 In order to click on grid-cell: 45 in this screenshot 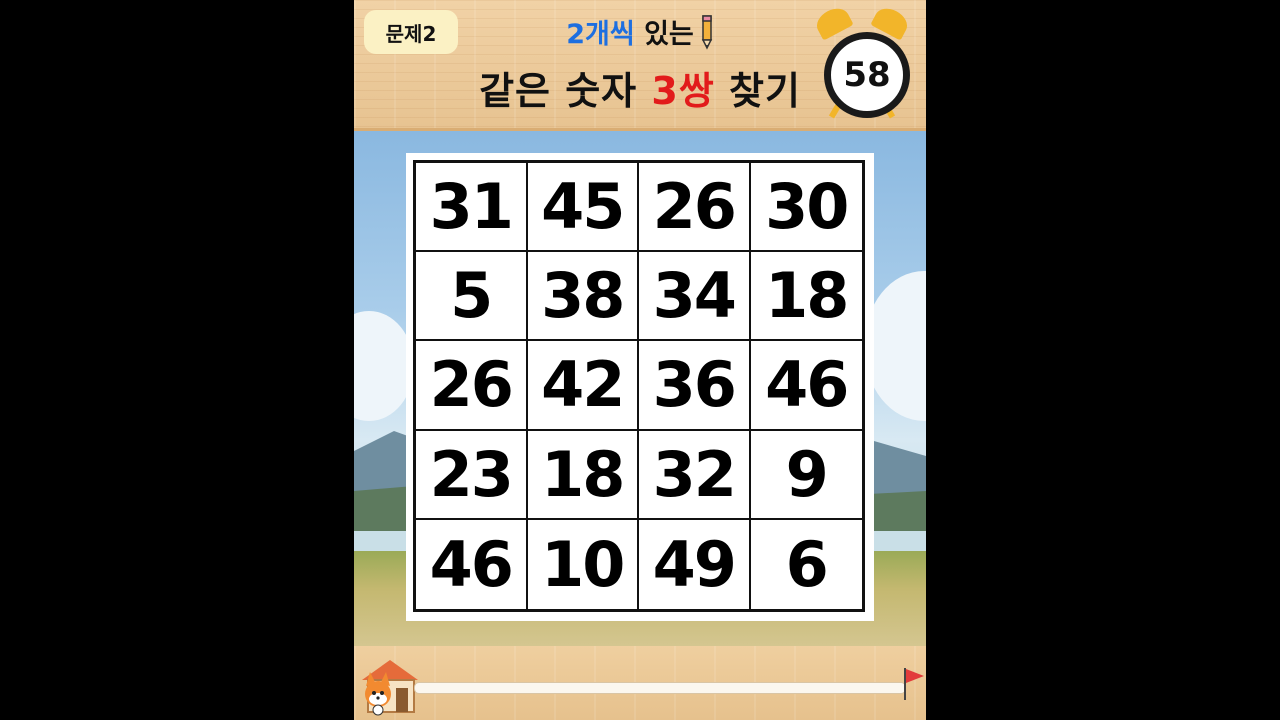, I will do `click(583, 208)`.